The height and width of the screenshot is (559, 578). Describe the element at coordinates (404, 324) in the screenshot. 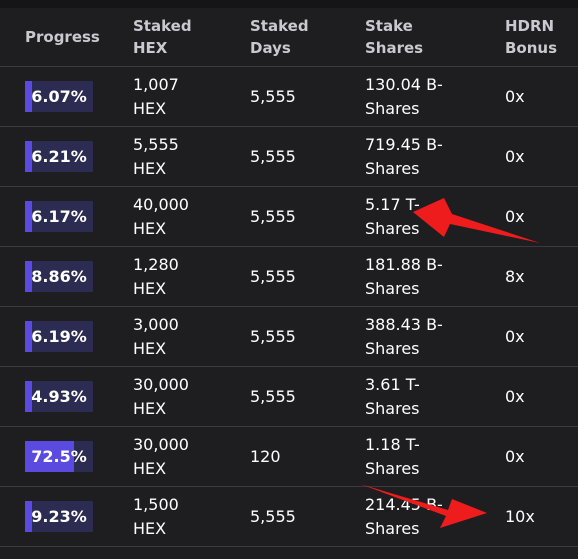

I see `stake-shares-value: 388.43 B-` at that location.